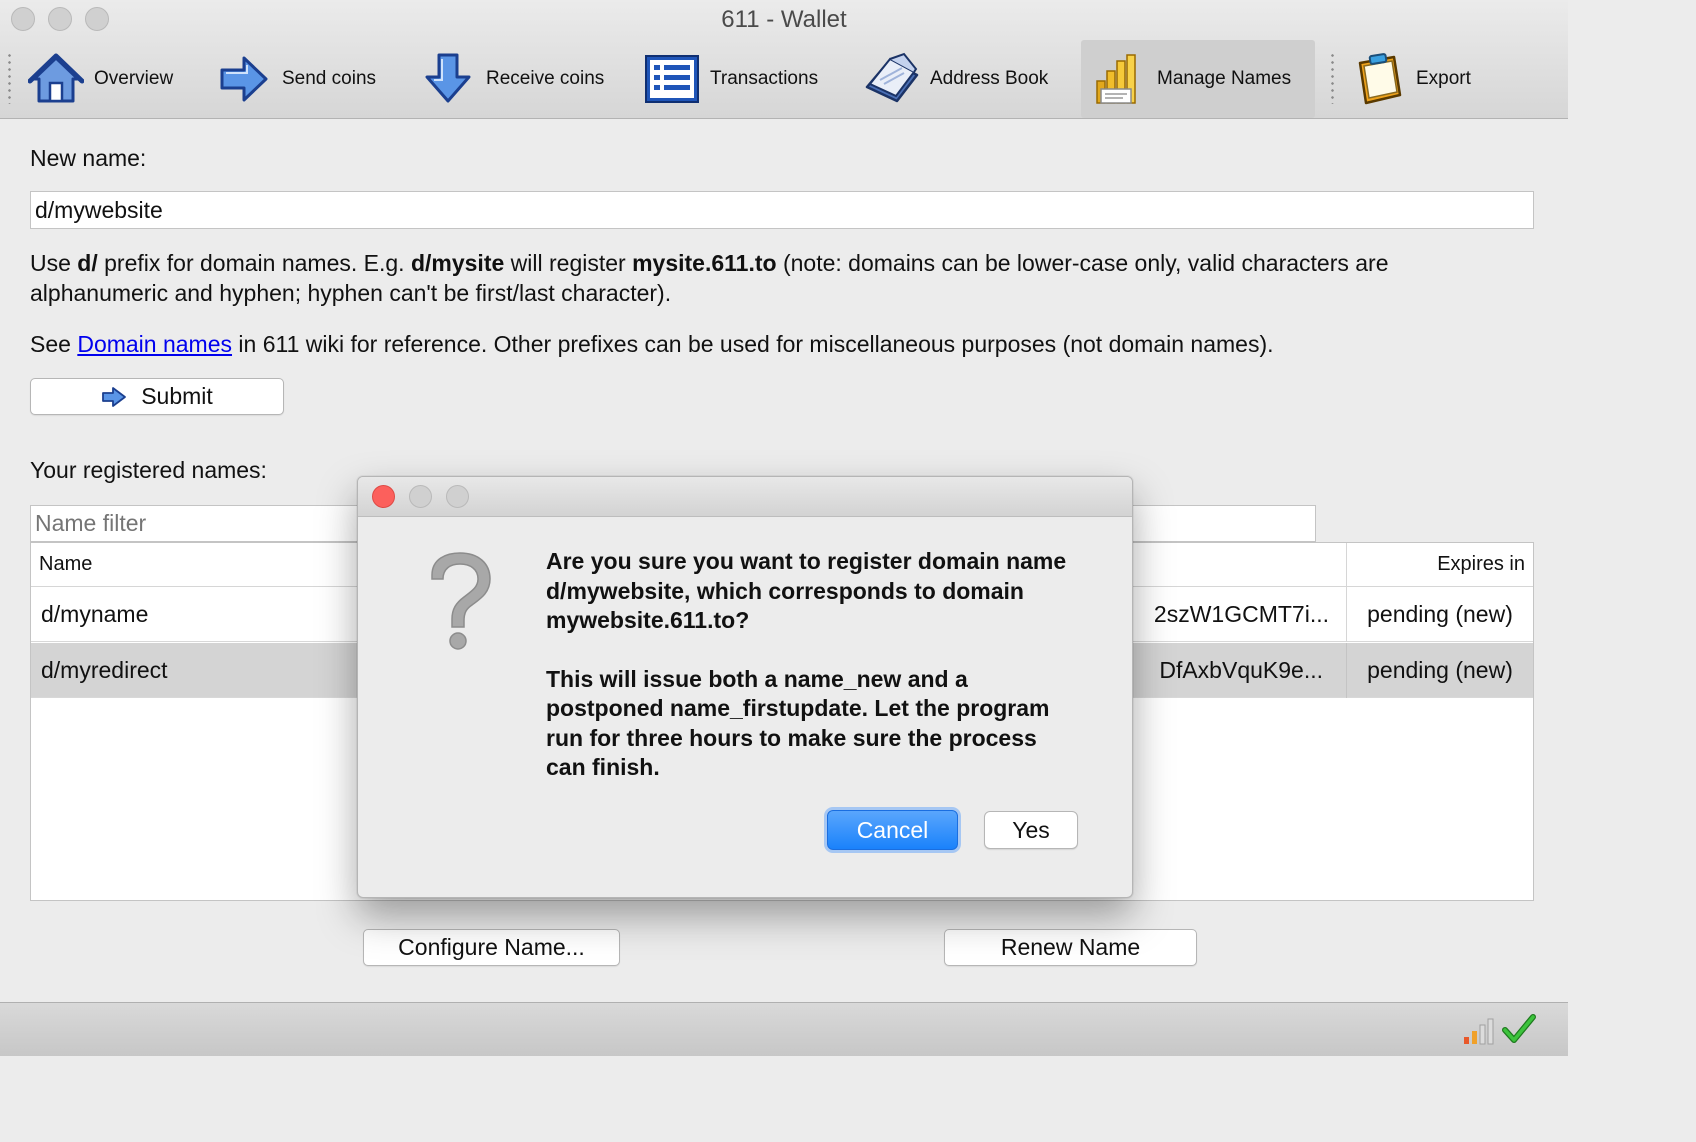 The height and width of the screenshot is (1142, 1696). Describe the element at coordinates (545, 78) in the screenshot. I see `toolbar-receive-coins-label: Receive coins` at that location.